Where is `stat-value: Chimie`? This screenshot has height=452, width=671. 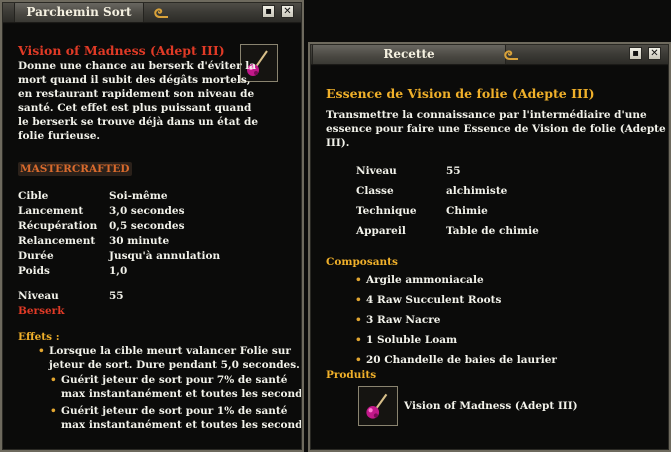 stat-value: Chimie is located at coordinates (467, 211).